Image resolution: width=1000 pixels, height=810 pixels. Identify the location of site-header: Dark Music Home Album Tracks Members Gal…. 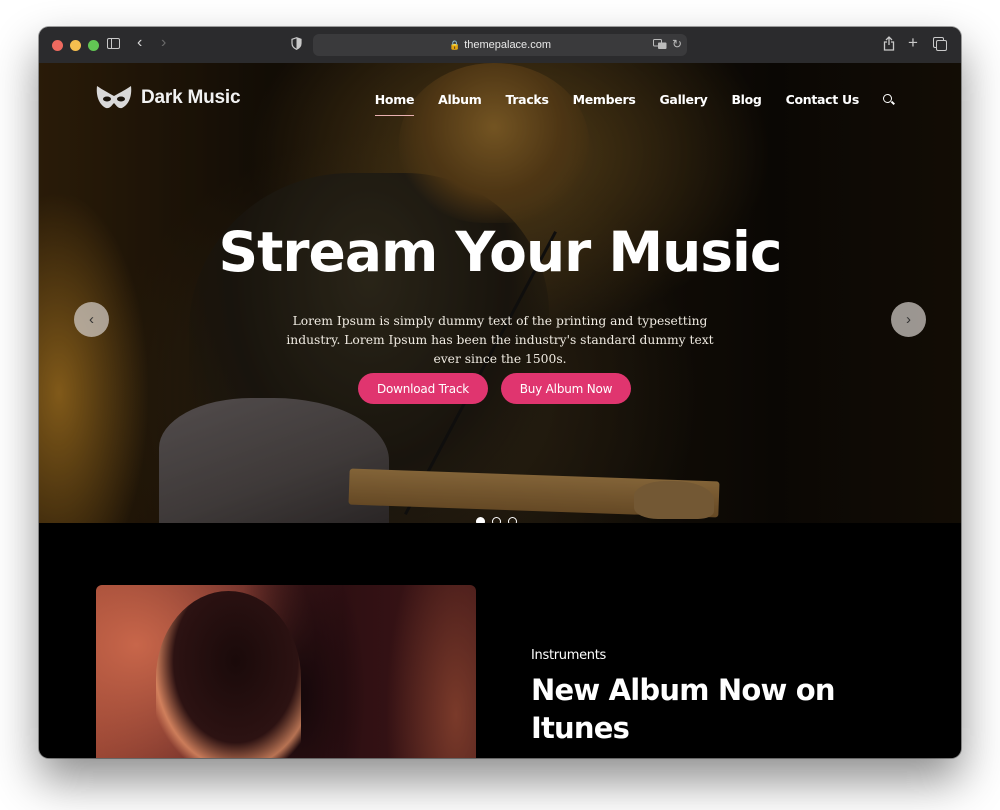
(500, 103).